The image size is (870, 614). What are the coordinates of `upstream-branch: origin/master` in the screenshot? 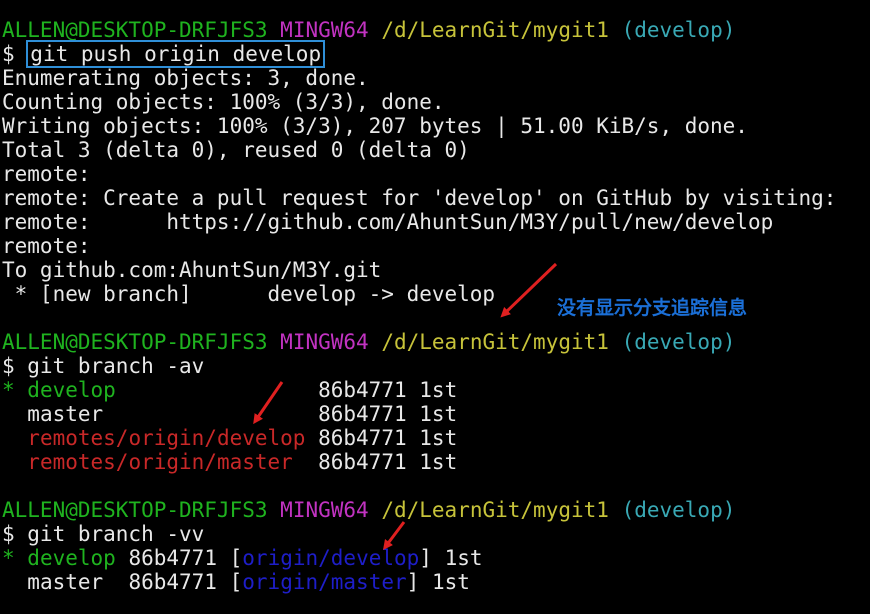 It's located at (324, 582).